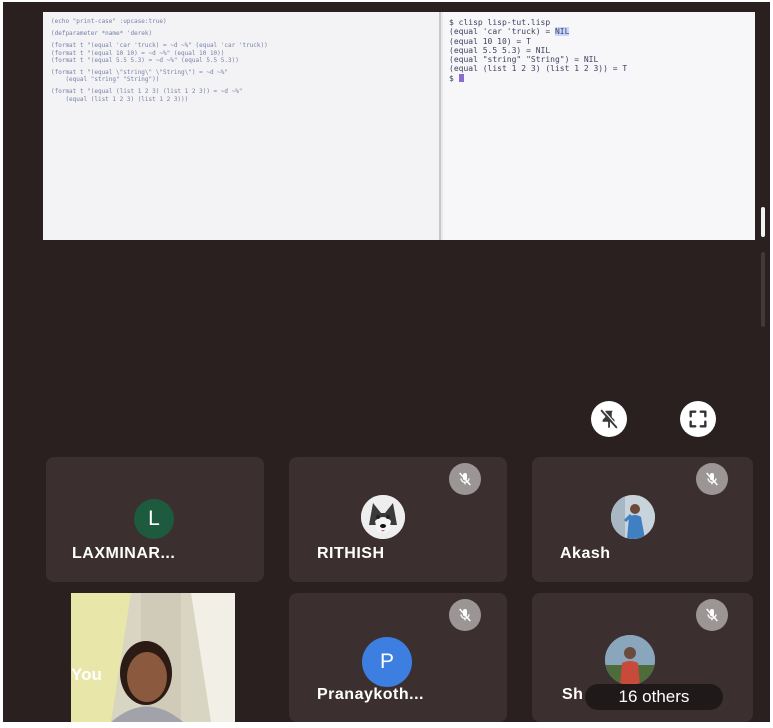 Image resolution: width=773 pixels, height=728 pixels. I want to click on husky-photo-icon, so click(383, 517).